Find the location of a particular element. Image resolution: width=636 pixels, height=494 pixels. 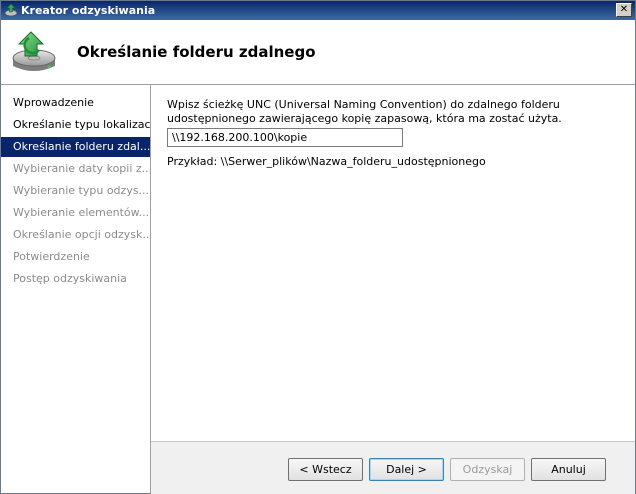

disk-restore-icon is located at coordinates (34, 51).